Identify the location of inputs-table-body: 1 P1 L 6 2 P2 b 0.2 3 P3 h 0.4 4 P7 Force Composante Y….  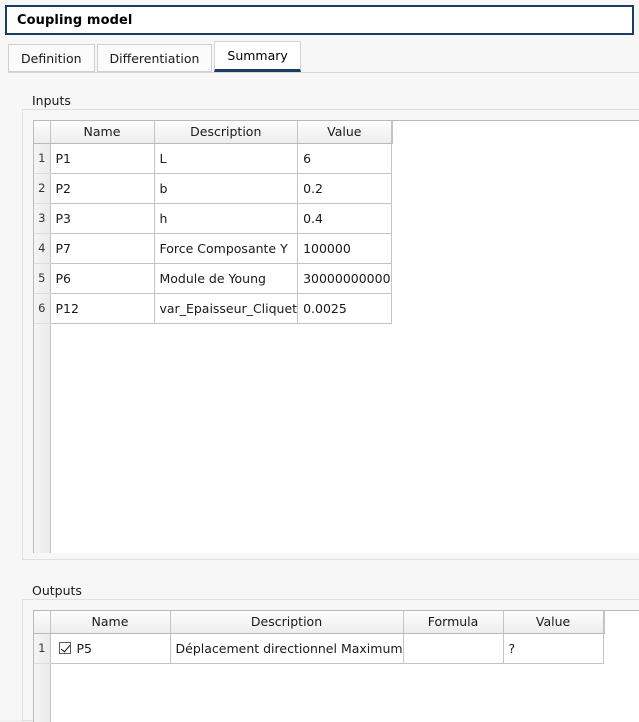
(213, 233).